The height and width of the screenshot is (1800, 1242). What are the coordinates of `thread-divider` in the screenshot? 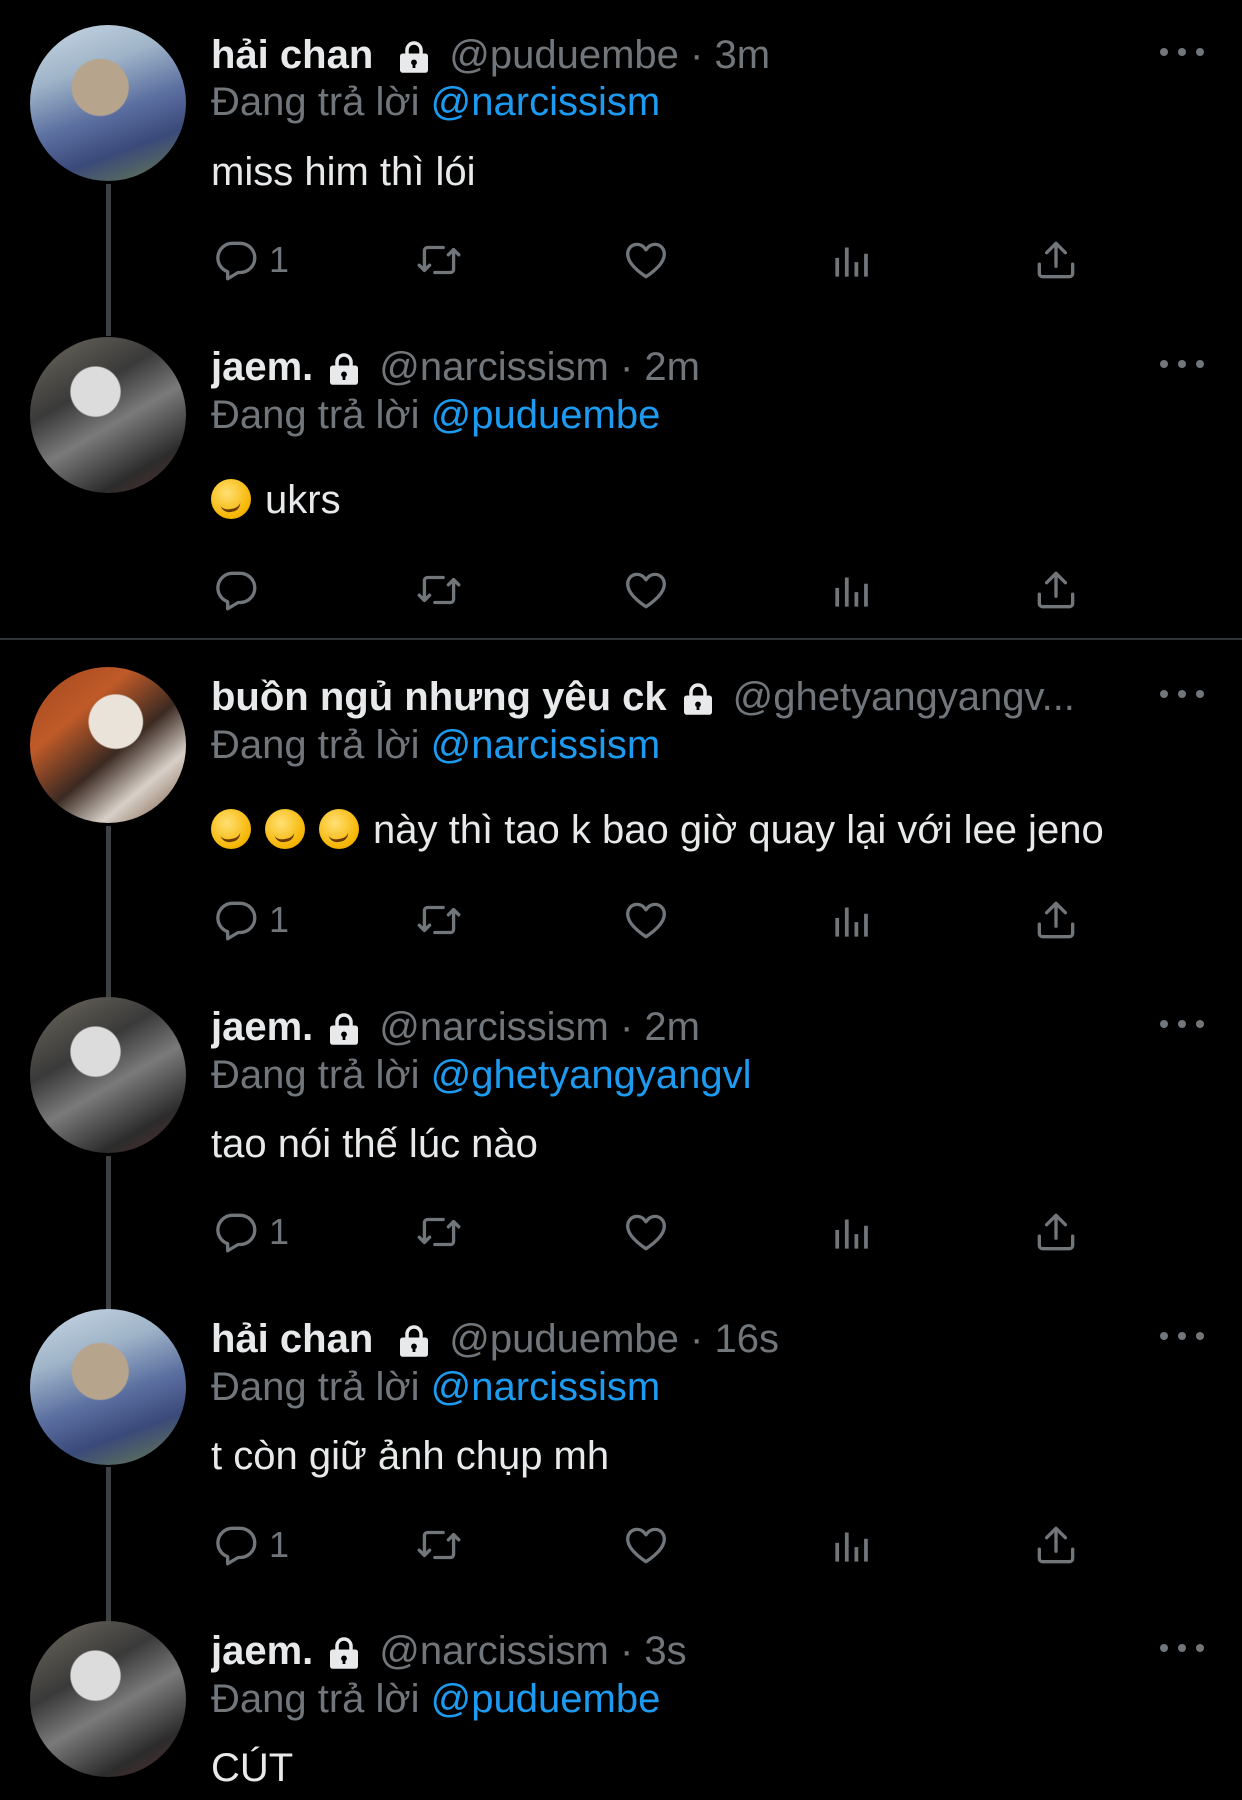 It's located at (621, 639).